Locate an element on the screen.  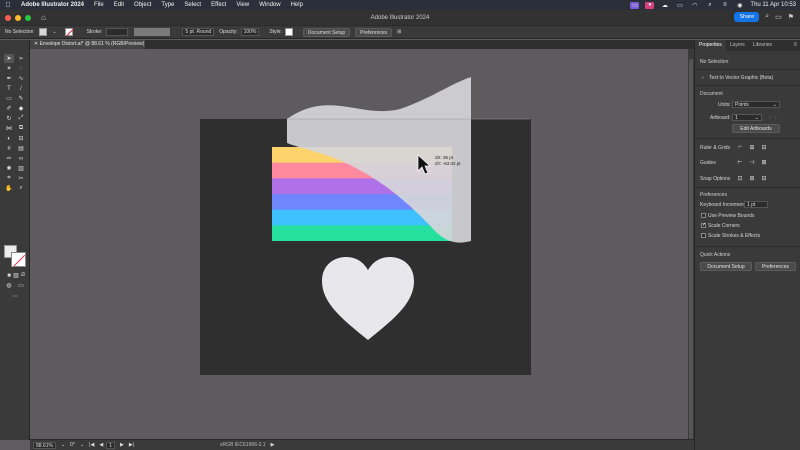
share-button: Share is located at coordinates (747, 17).